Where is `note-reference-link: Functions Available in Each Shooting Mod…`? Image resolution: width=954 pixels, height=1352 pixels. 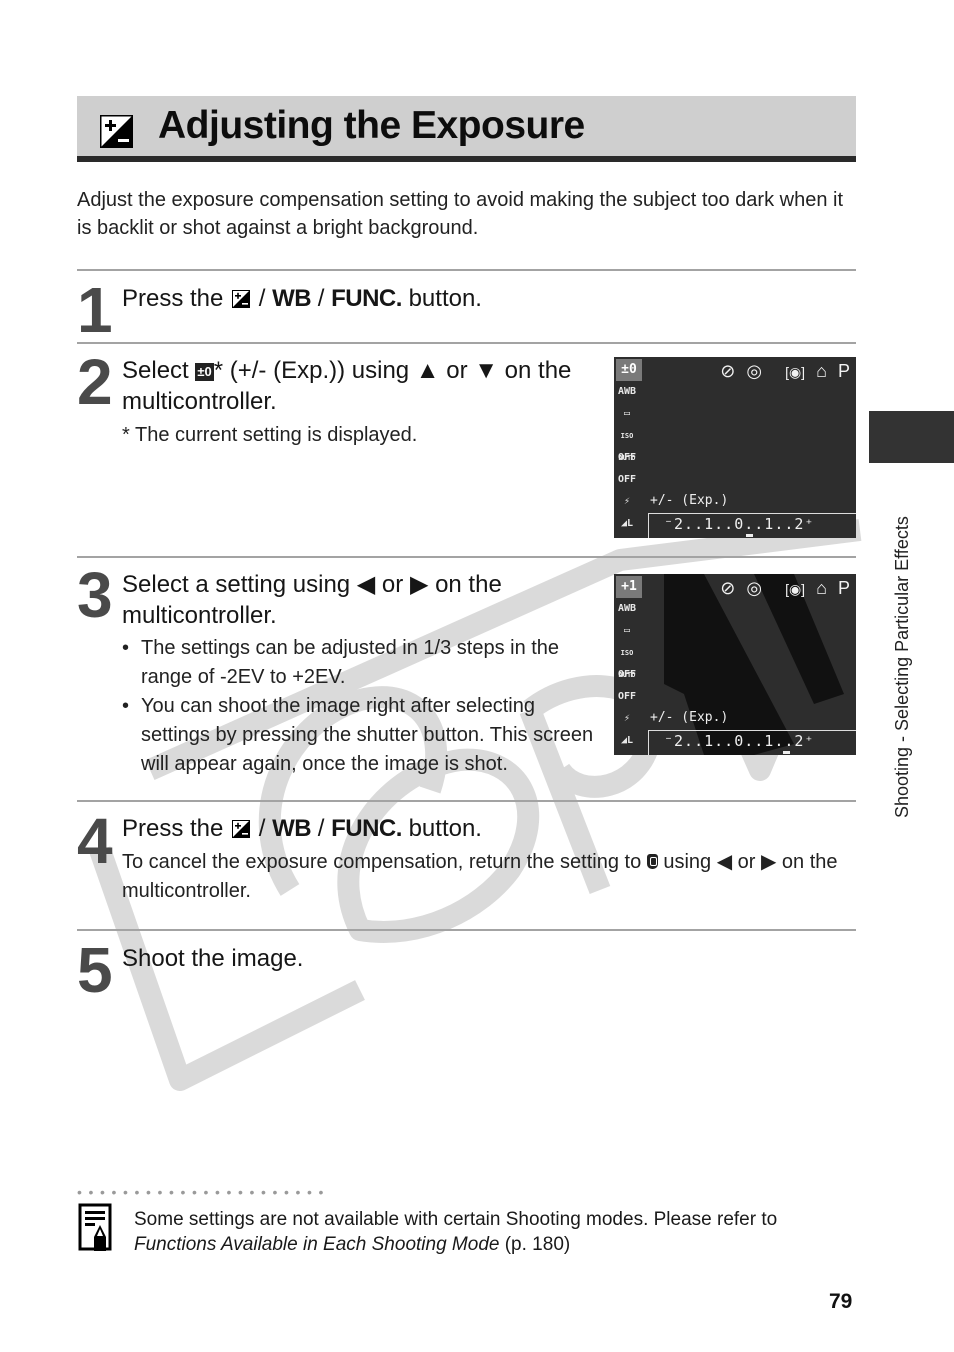 note-reference-link: Functions Available in Each Shooting Mod… is located at coordinates (316, 1244).